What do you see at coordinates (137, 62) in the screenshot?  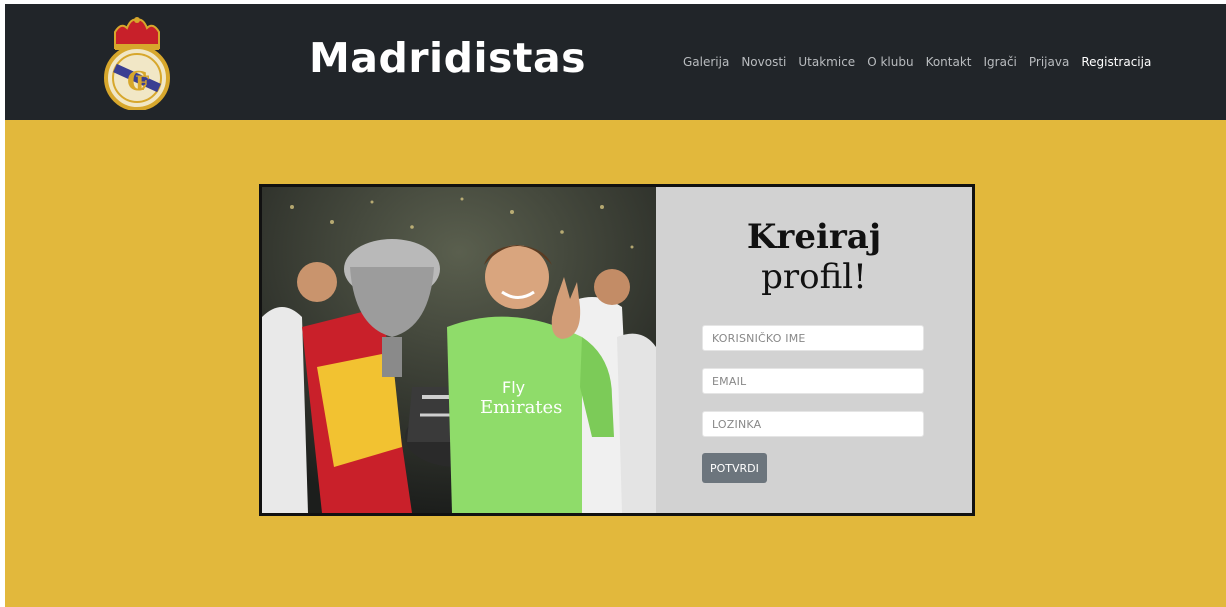 I see `real-madrid-crest-icon: C F` at bounding box center [137, 62].